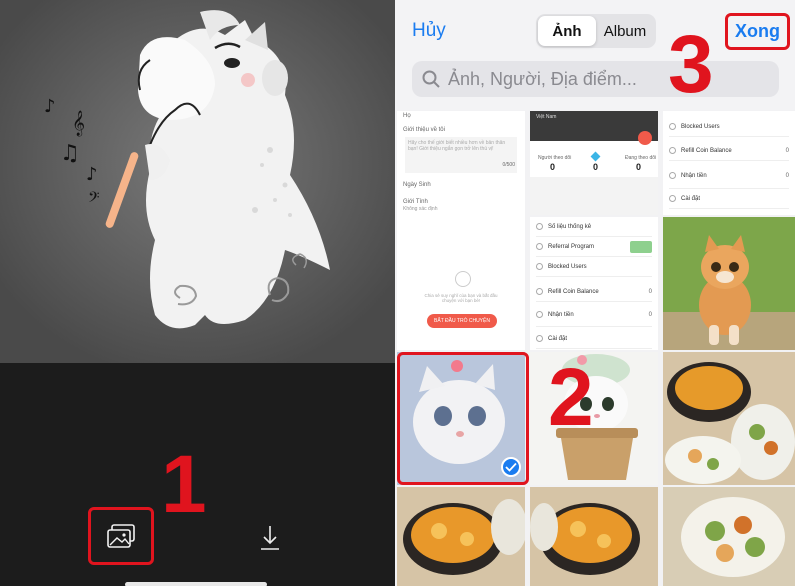 This screenshot has width=795, height=586. I want to click on ss-gender-value: Không xác định, so click(420, 209).